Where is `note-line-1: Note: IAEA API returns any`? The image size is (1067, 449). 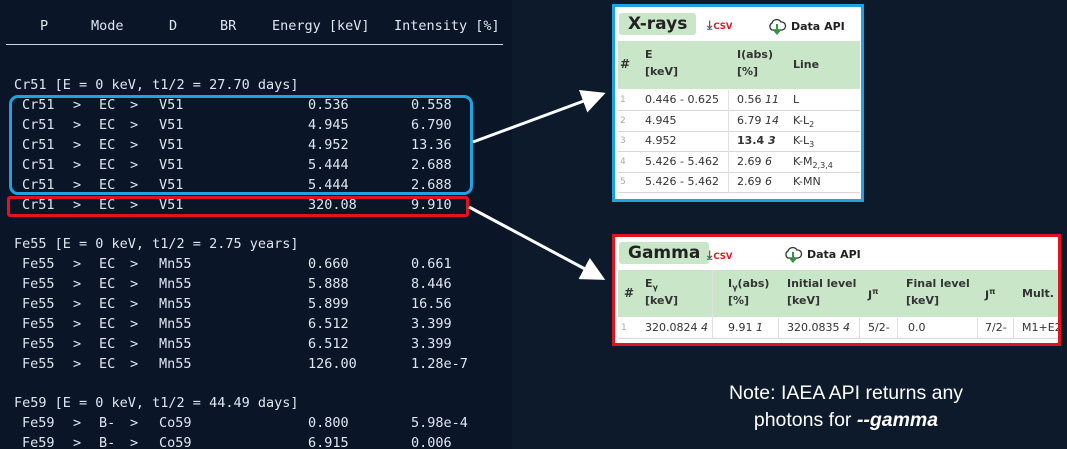 note-line-1: Note: IAEA API returns any is located at coordinates (846, 393).